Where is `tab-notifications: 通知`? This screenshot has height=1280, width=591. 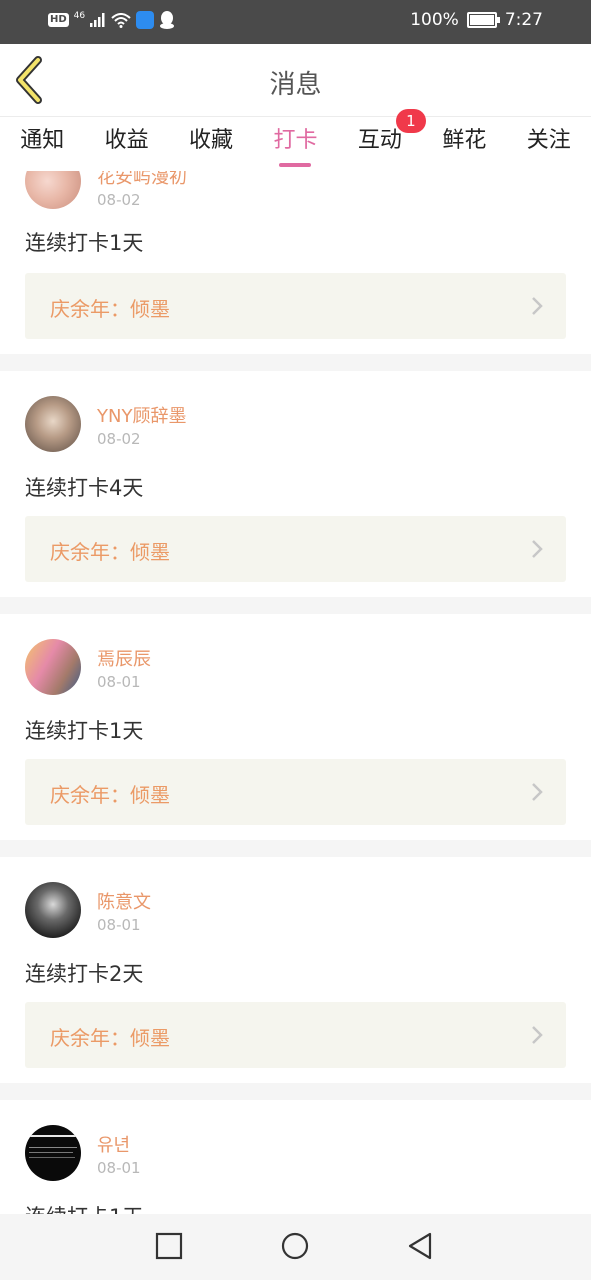
tab-notifications: 通知 is located at coordinates (42, 144).